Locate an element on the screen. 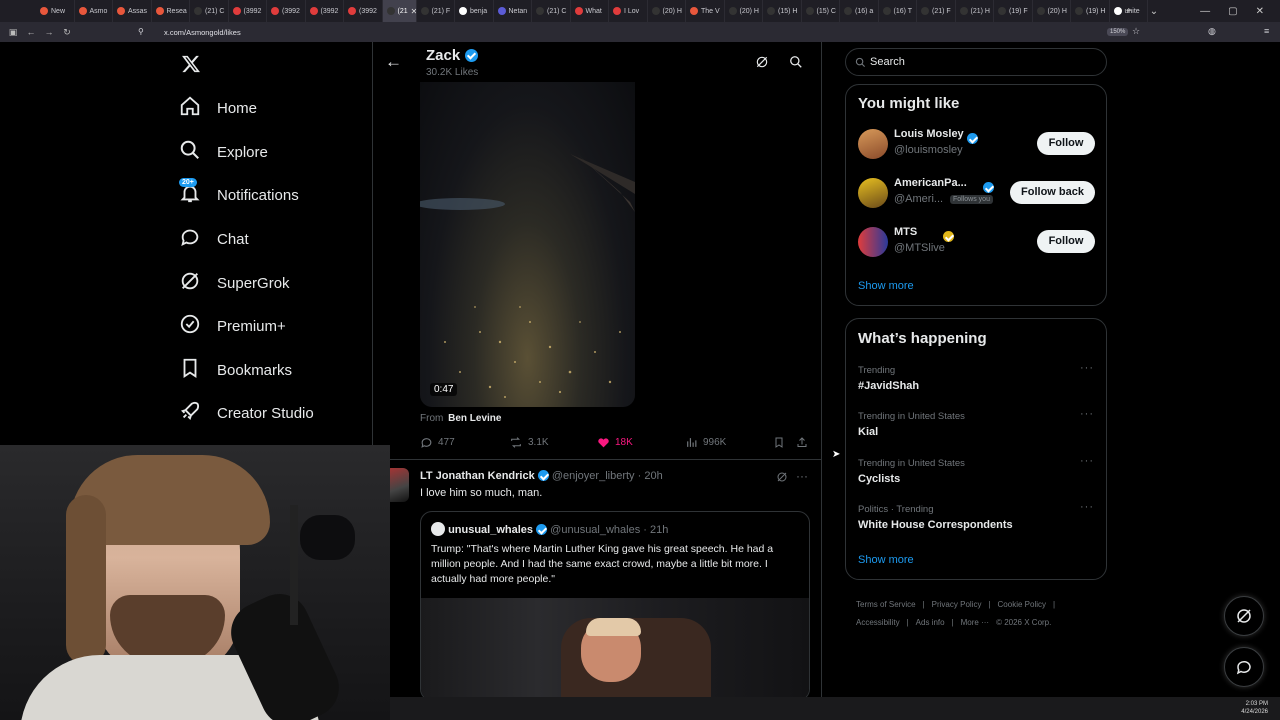 The image size is (1280, 720). browser-tab: (16) T is located at coordinates (898, 11).